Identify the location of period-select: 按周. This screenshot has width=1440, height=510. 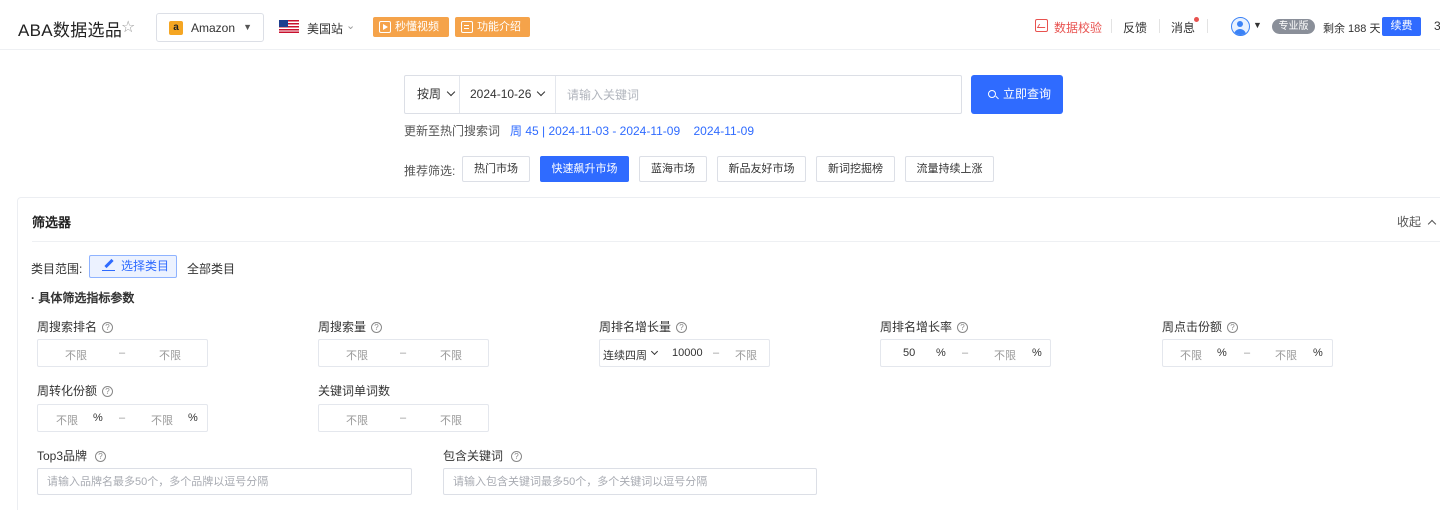
(432, 94).